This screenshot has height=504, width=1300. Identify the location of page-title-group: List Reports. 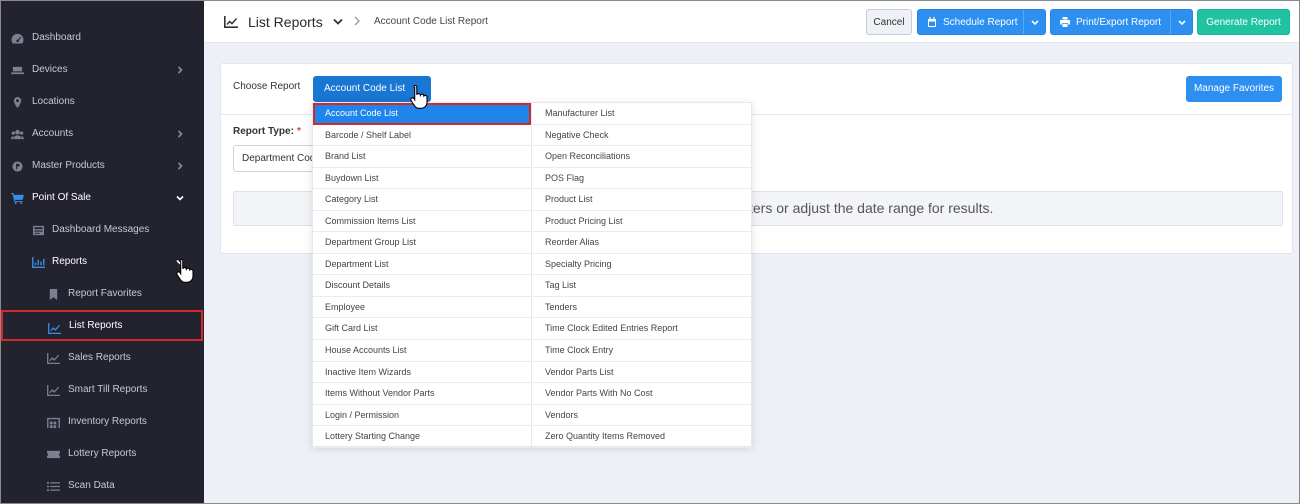
(283, 21).